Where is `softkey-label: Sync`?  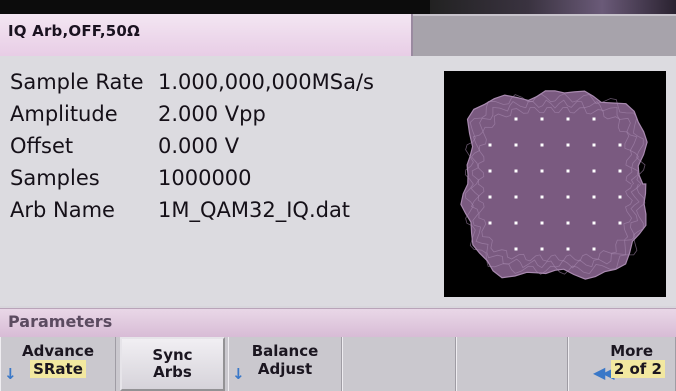
softkey-label: Sync is located at coordinates (172, 355).